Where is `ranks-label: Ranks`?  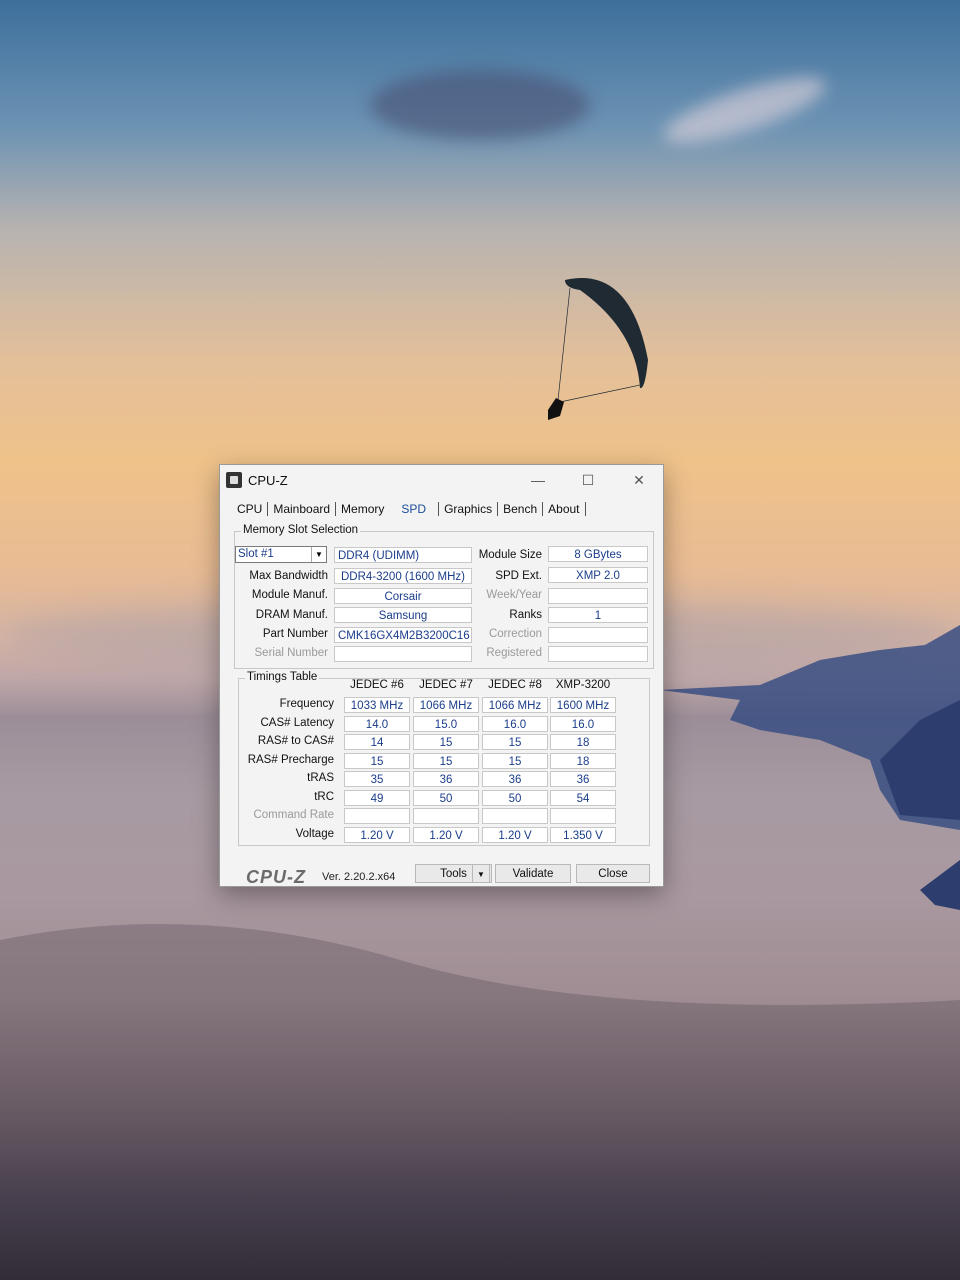
ranks-label: Ranks is located at coordinates (525, 615).